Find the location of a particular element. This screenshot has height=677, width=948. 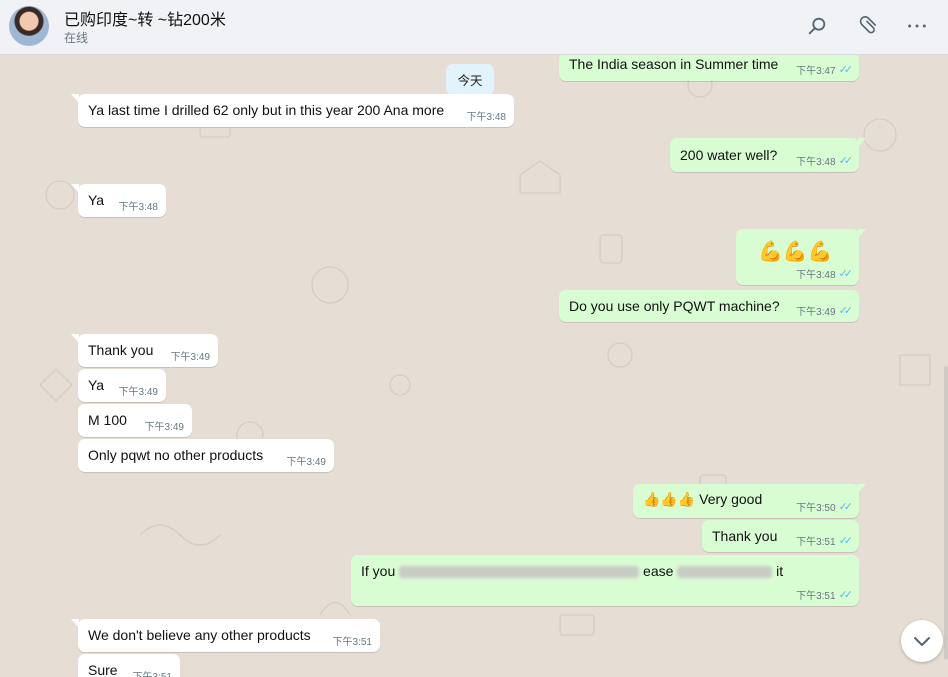

message-outgoing: Do you use only PQWT machine? 下午3:49 ✓✓ is located at coordinates (709, 306).